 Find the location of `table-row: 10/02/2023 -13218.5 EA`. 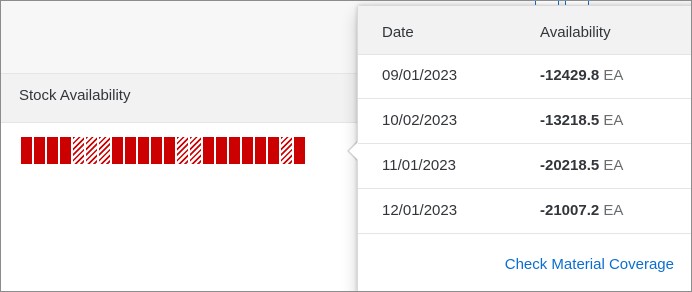

table-row: 10/02/2023 -13218.5 EA is located at coordinates (524, 121).